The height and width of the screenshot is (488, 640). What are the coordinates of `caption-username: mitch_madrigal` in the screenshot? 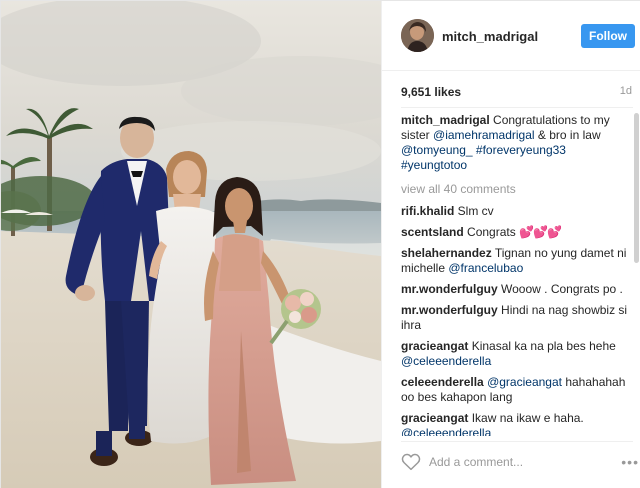 It's located at (445, 120).